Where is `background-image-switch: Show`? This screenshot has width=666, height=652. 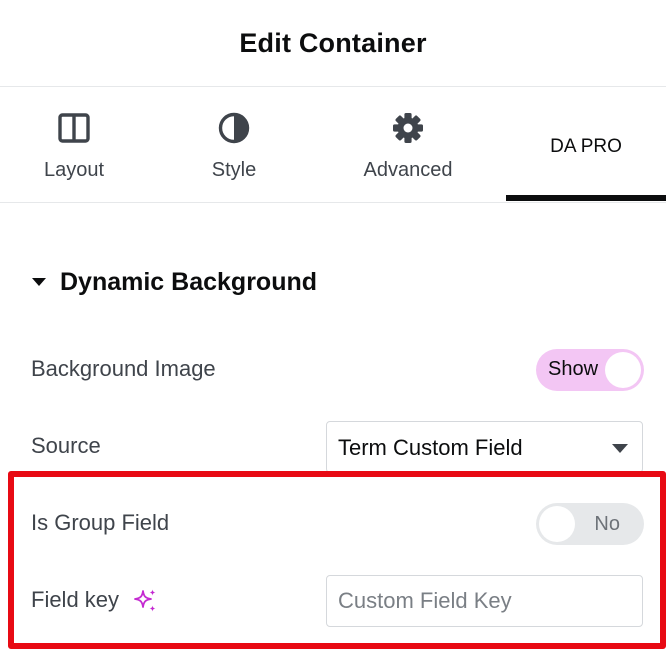
background-image-switch: Show is located at coordinates (590, 370).